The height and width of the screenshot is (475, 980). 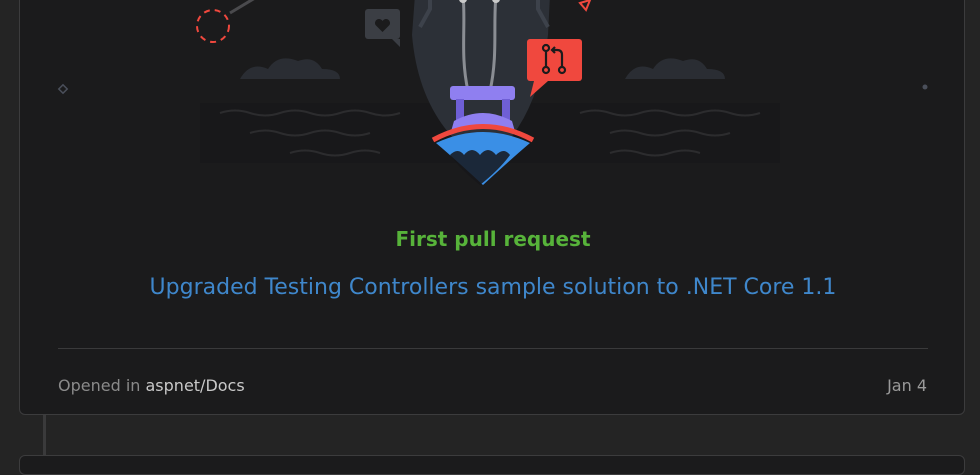 What do you see at coordinates (195, 385) in the screenshot?
I see `repo-link: aspnet/Docs` at bounding box center [195, 385].